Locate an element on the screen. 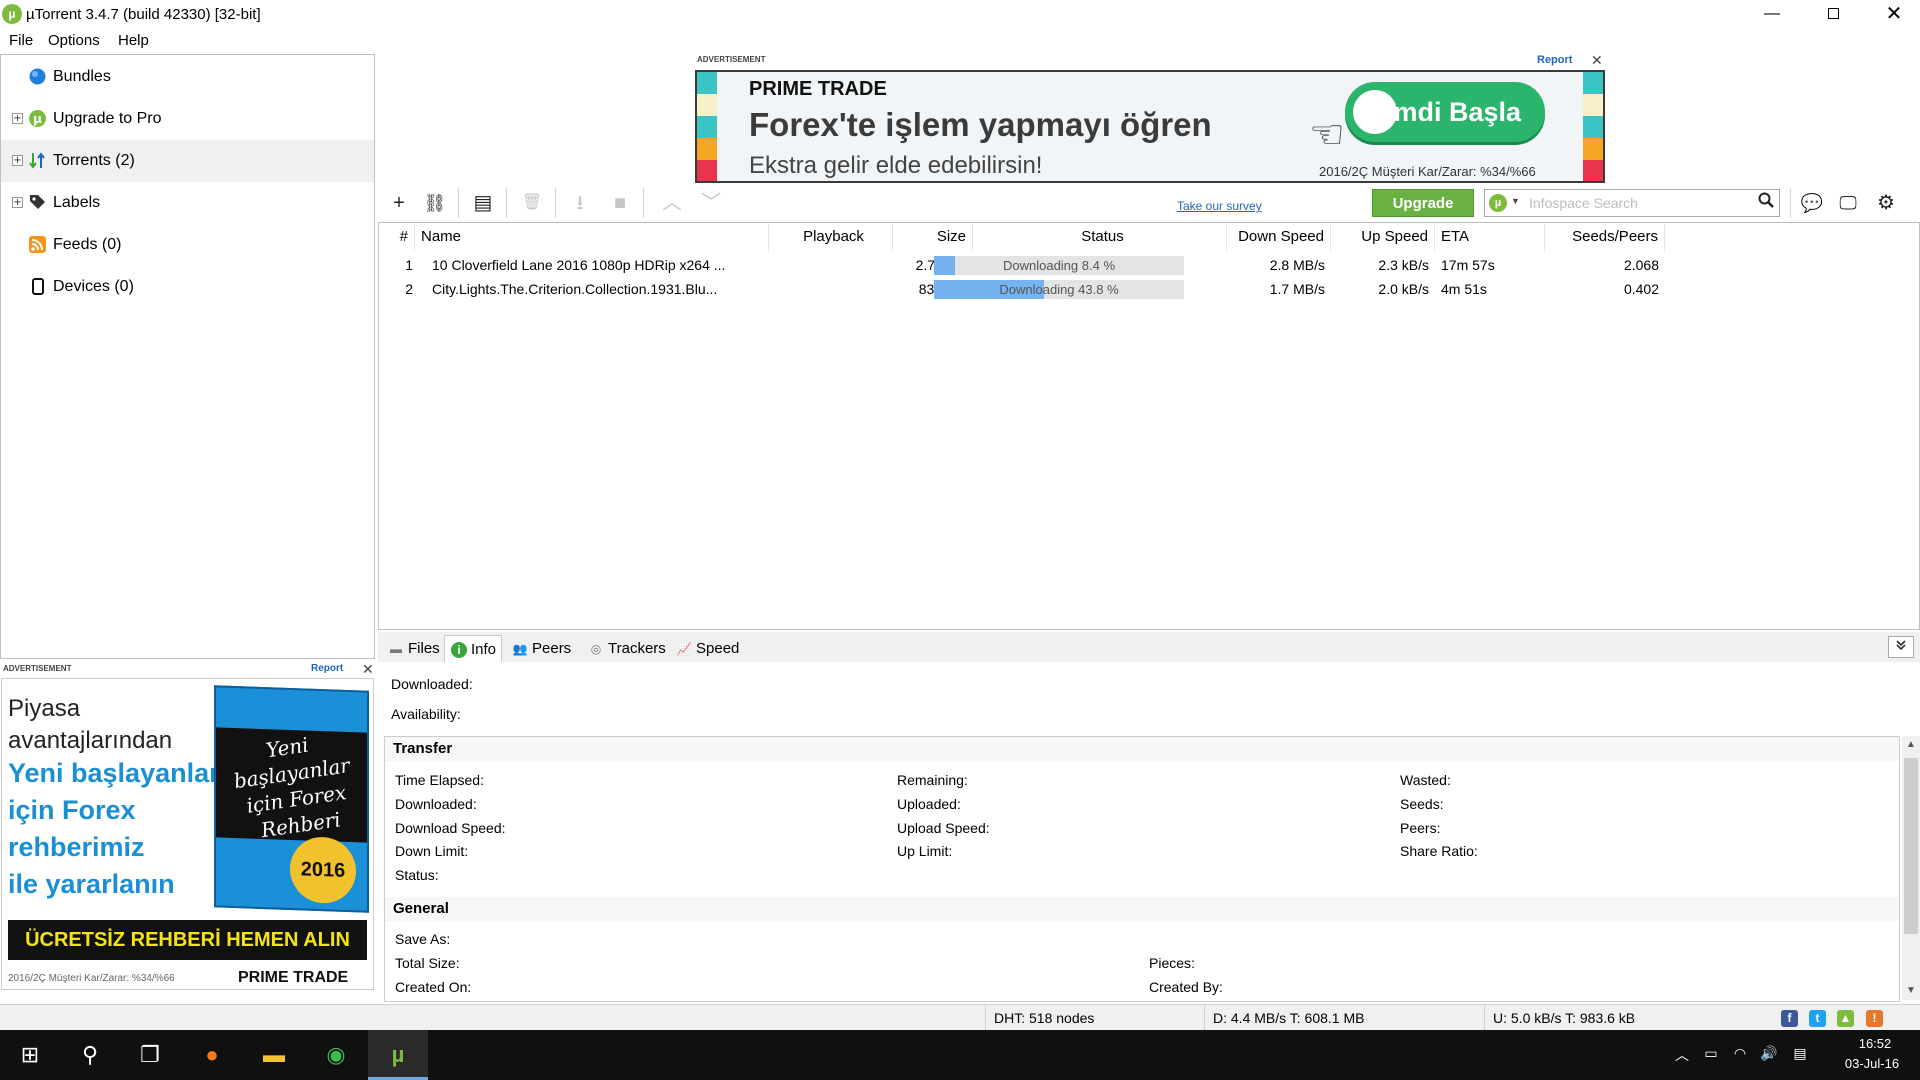  sidebar-item-label: Upgrade to Pro is located at coordinates (107, 118).